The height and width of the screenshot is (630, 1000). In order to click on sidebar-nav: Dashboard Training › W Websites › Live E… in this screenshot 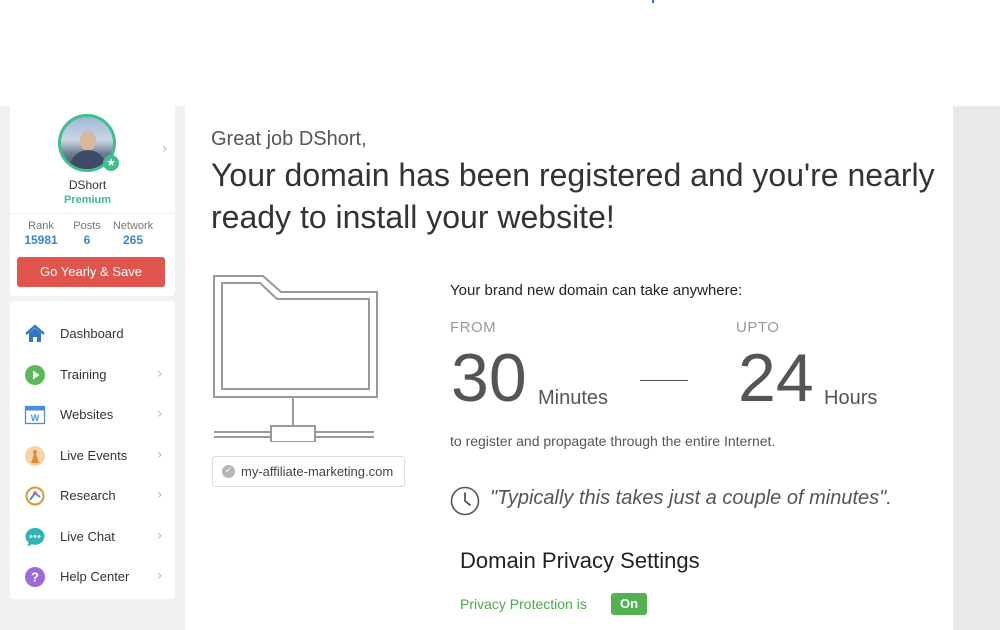, I will do `click(92, 450)`.